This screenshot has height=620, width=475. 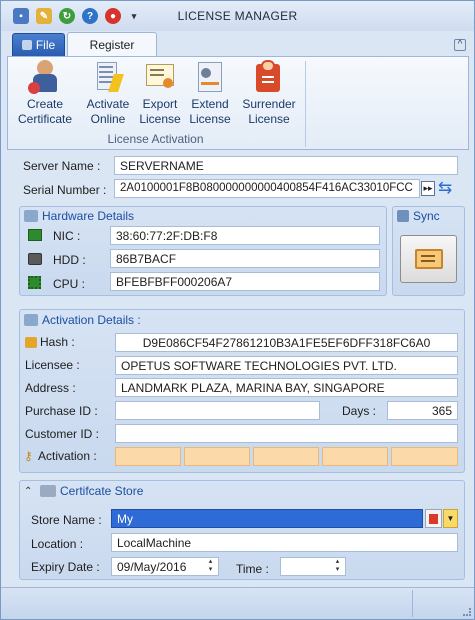 I want to click on window-title: LICENSE MANAGER, so click(x=237, y=16).